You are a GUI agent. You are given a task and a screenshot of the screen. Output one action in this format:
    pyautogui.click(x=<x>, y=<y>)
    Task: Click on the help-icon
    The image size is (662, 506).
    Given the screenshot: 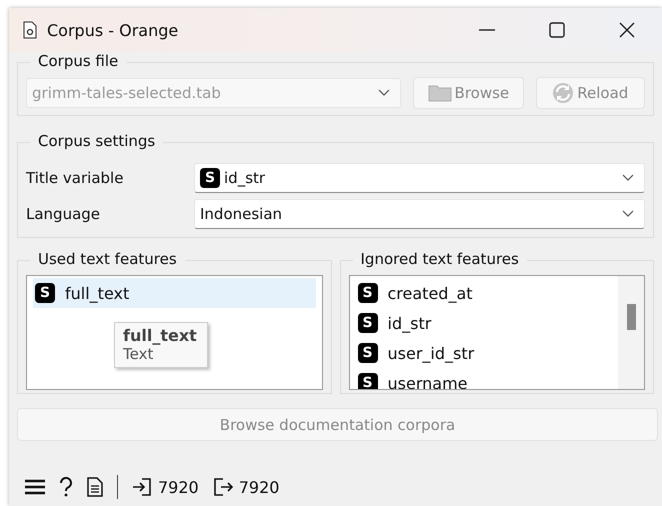 What is the action you would take?
    pyautogui.click(x=66, y=487)
    